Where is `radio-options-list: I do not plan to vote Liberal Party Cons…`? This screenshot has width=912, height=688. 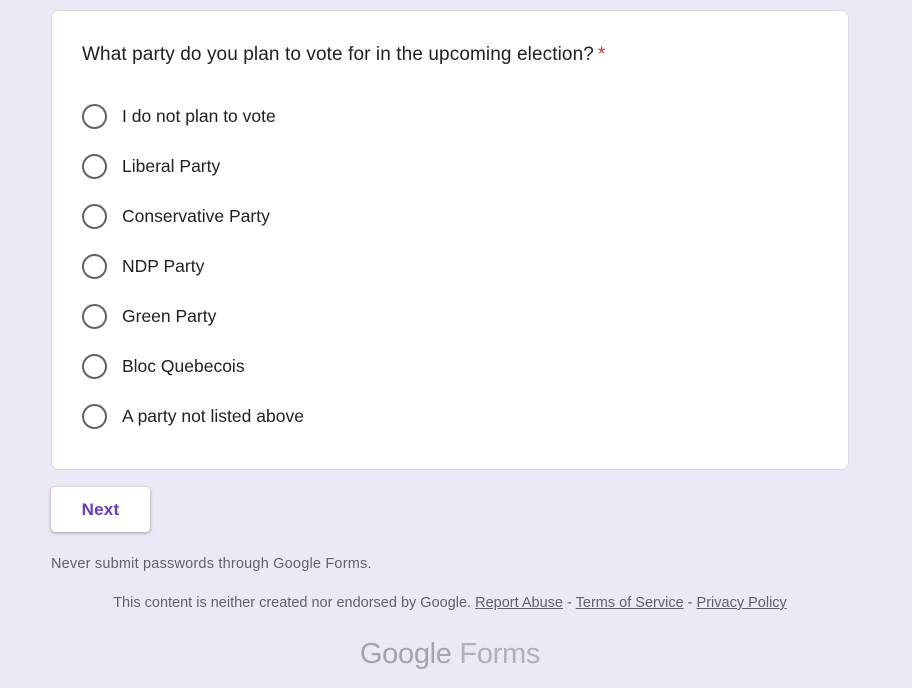
radio-options-list: I do not plan to vote Liberal Party Cons… is located at coordinates (193, 276).